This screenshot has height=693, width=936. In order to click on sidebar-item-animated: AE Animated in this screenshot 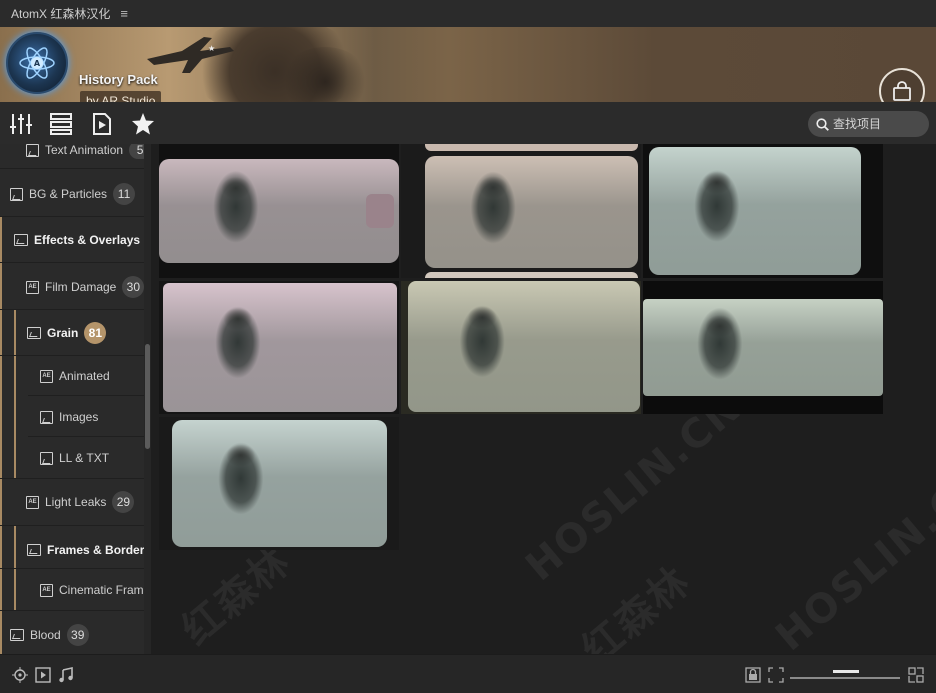, I will do `click(75, 376)`.